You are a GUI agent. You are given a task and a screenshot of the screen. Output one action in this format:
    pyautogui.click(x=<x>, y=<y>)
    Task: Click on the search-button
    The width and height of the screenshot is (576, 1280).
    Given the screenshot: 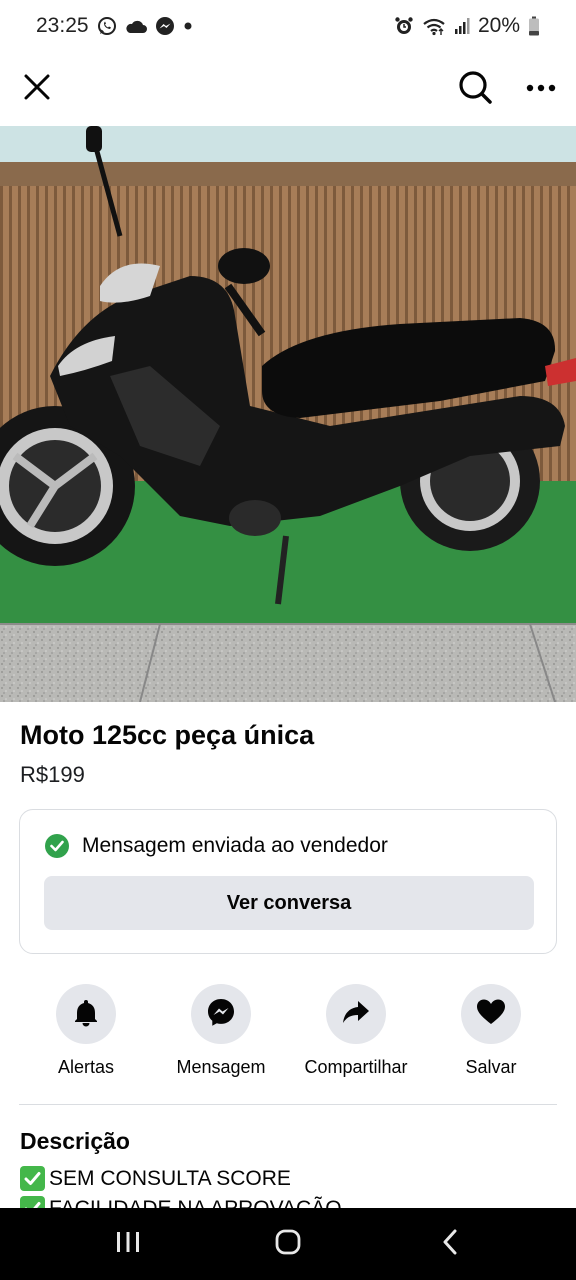 What is the action you would take?
    pyautogui.click(x=475, y=89)
    